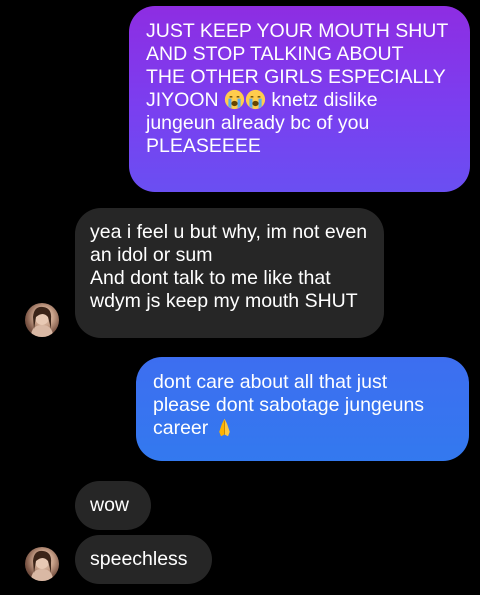  I want to click on folded-hands-emoji-icon, so click(224, 427).